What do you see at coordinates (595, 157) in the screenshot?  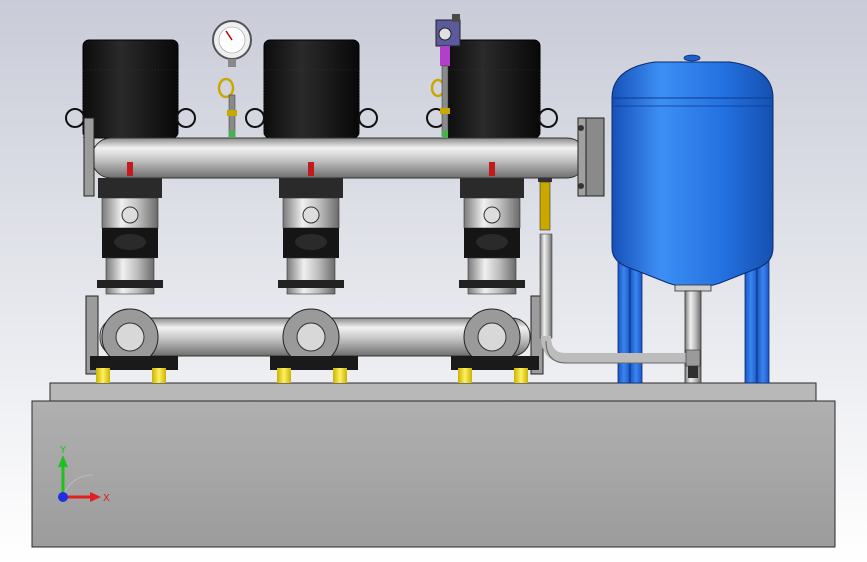 I see `discharge-outlet-flange` at bounding box center [595, 157].